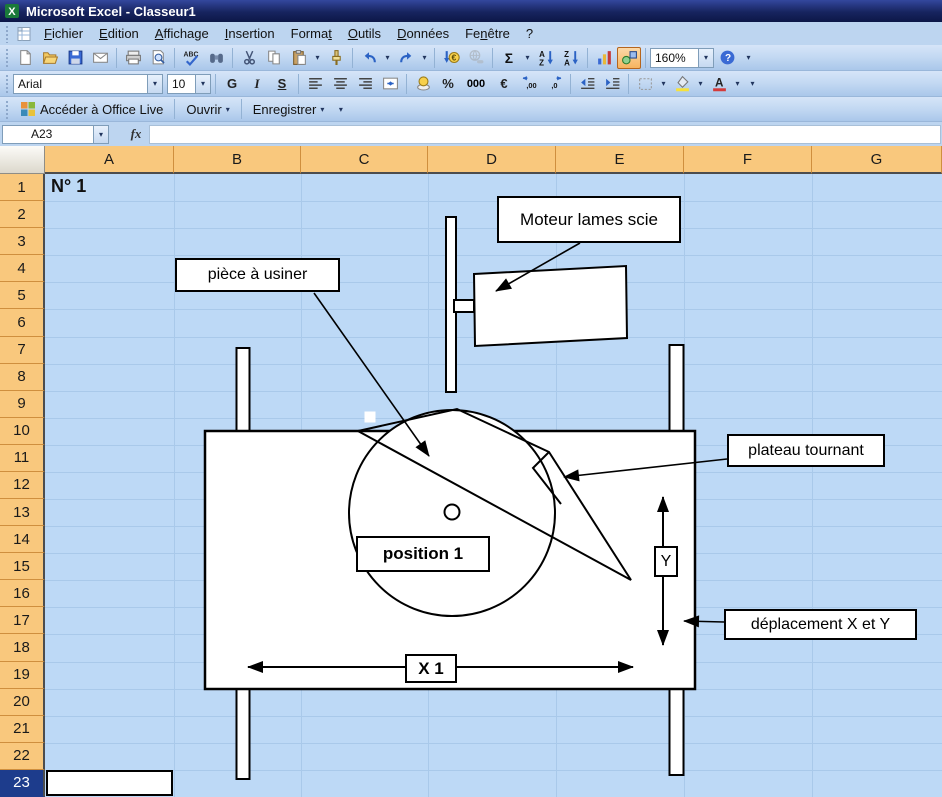 Image resolution: width=942 pixels, height=797 pixels. Describe the element at coordinates (22, 729) in the screenshot. I see `row-header-21: 21` at that location.